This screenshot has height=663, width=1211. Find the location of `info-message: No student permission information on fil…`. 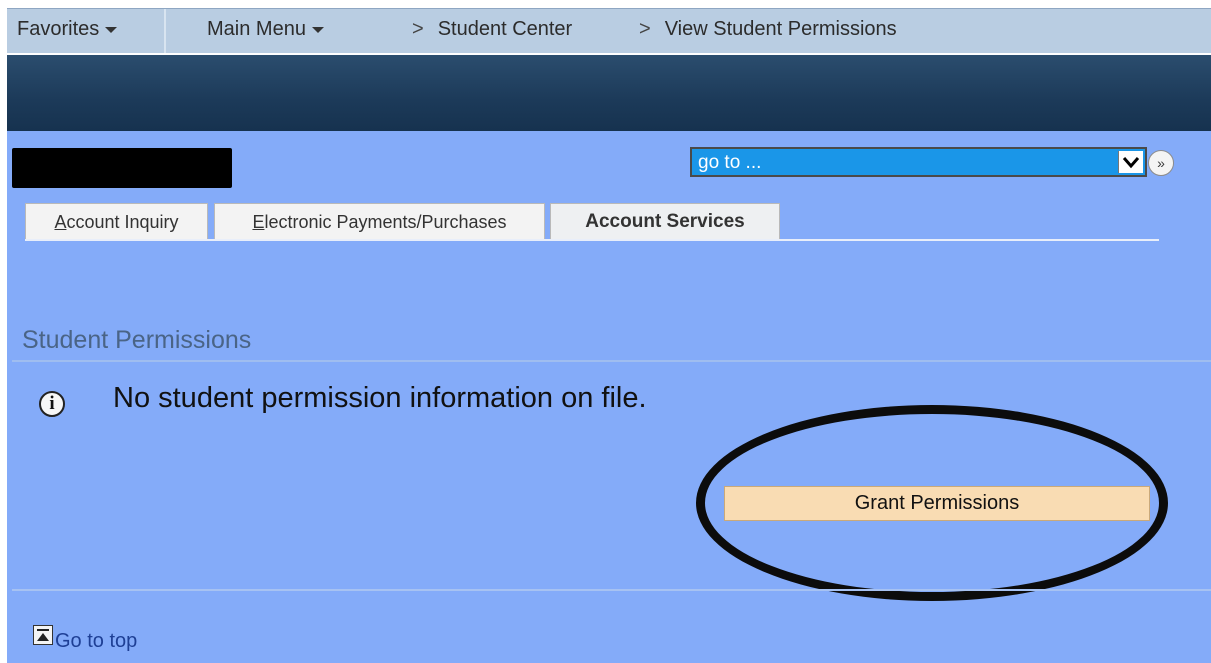

info-message: No student permission information on fil… is located at coordinates (380, 398).